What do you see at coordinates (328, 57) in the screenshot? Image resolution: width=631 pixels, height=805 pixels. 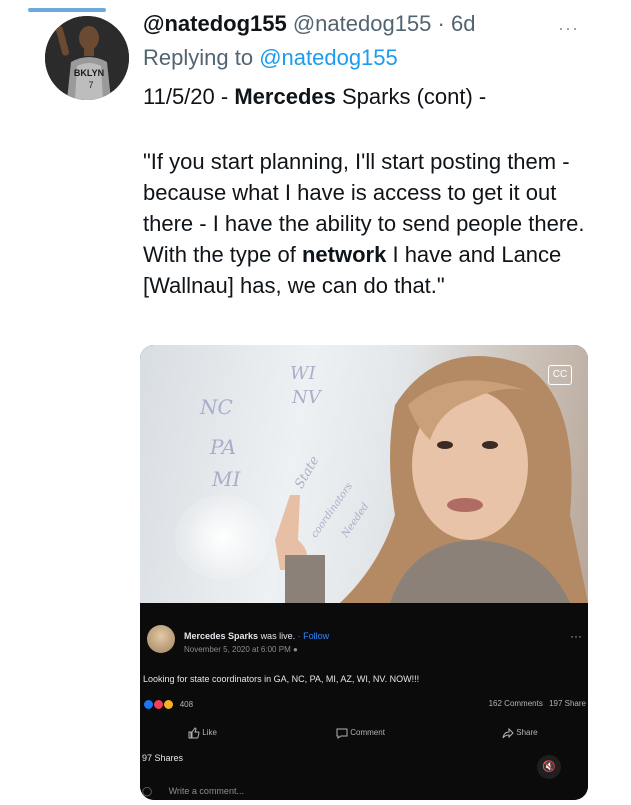 I see `replying-mention: @natedog155` at bounding box center [328, 57].